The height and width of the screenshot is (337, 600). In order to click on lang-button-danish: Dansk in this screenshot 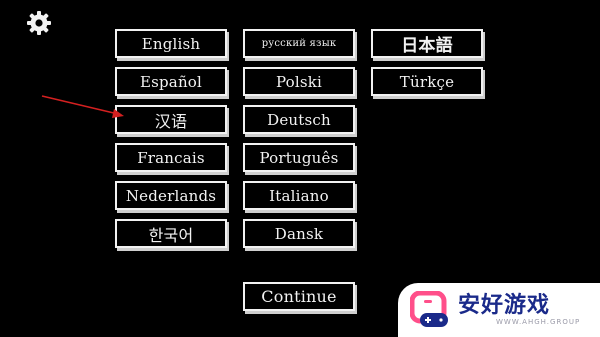, I will do `click(299, 233)`.